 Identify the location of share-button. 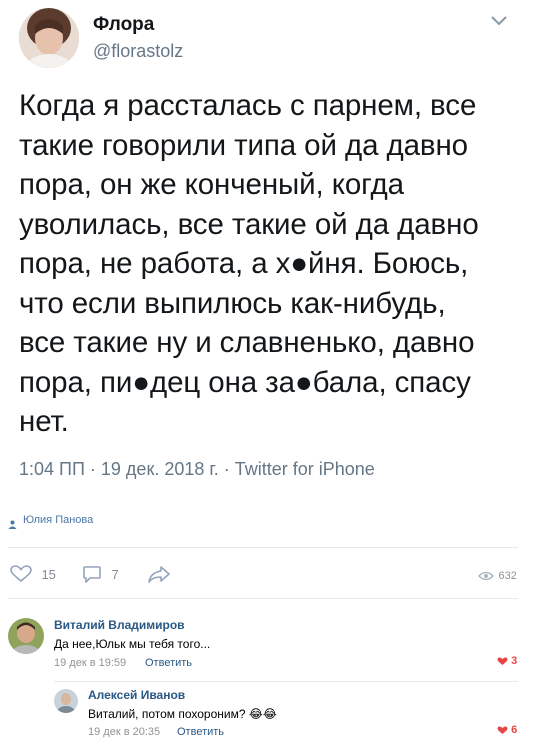
(159, 576).